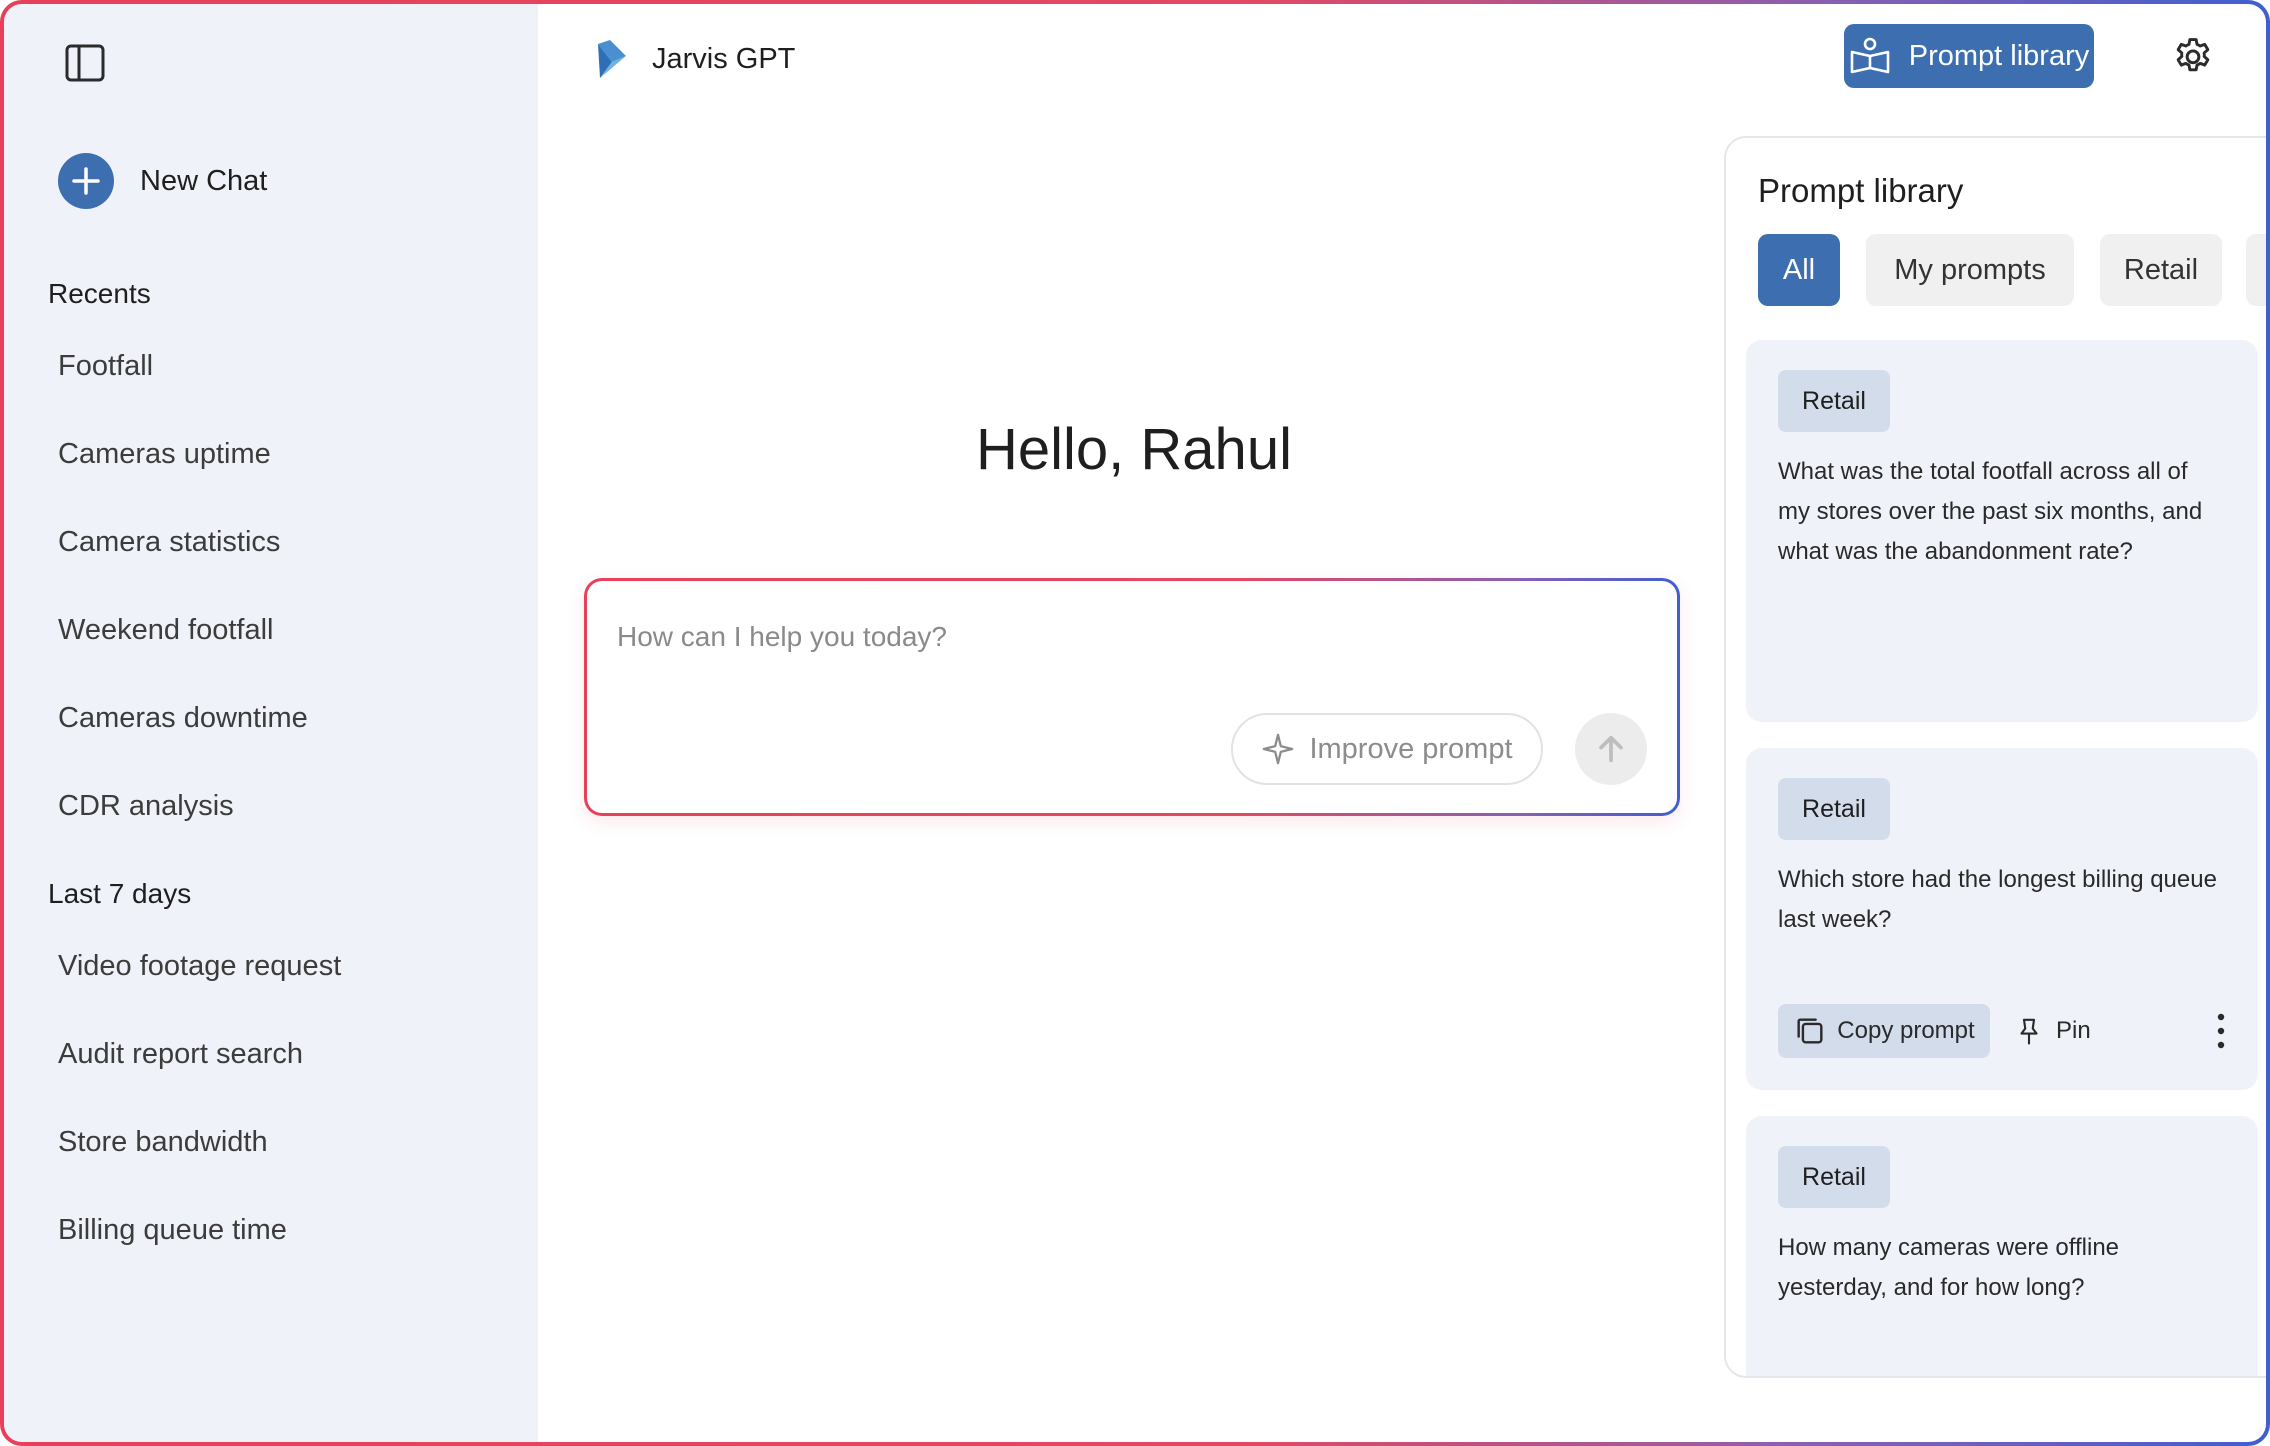  Describe the element at coordinates (2161, 270) in the screenshot. I see `chip-retail: Retail` at that location.